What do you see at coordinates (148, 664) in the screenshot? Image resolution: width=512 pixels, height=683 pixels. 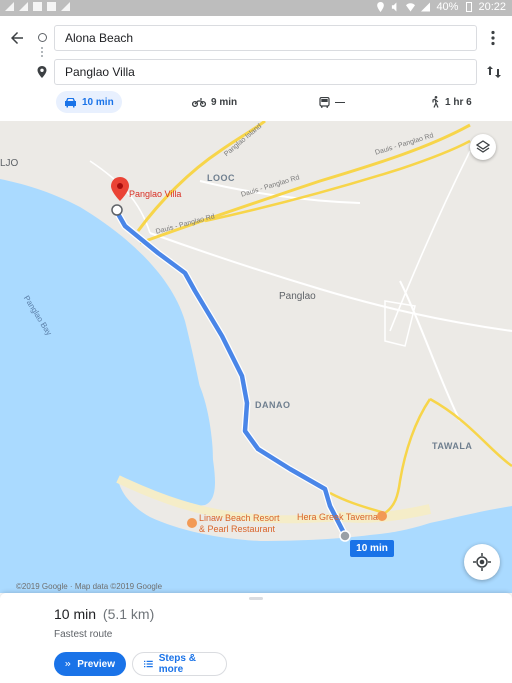 I see `list-icon` at bounding box center [148, 664].